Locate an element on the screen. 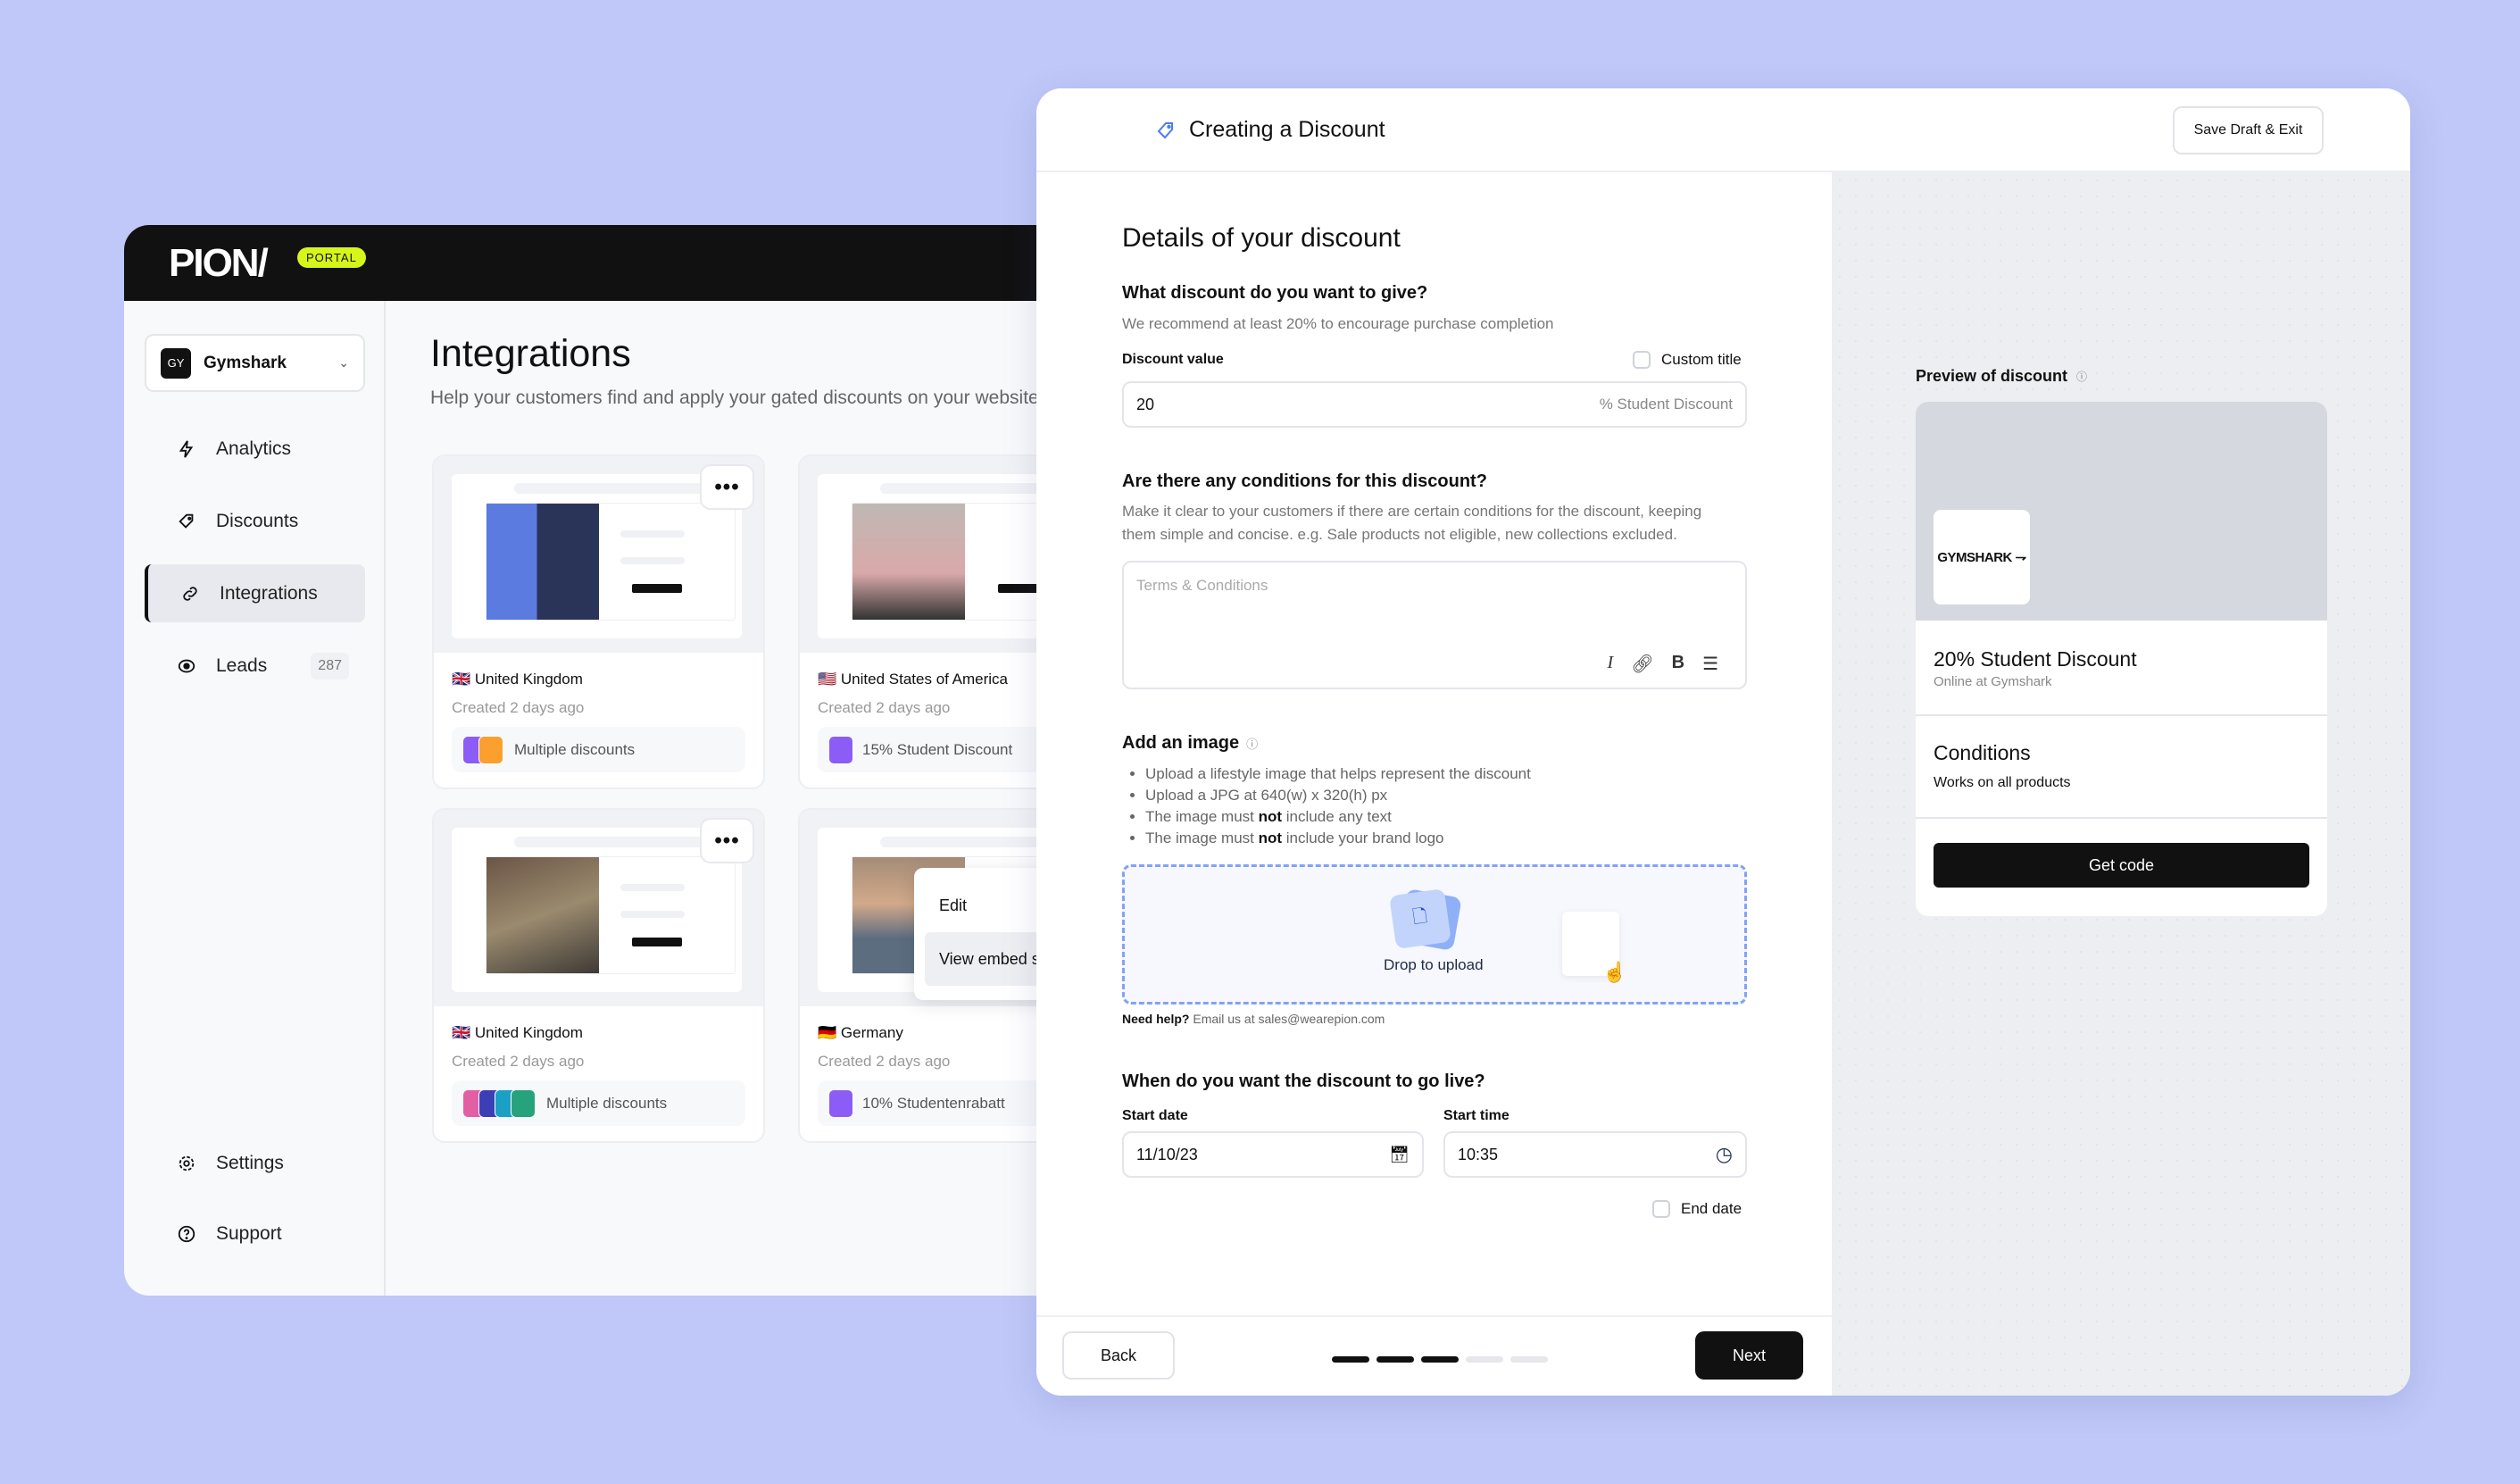  italic-icon: I is located at coordinates (1611, 664).